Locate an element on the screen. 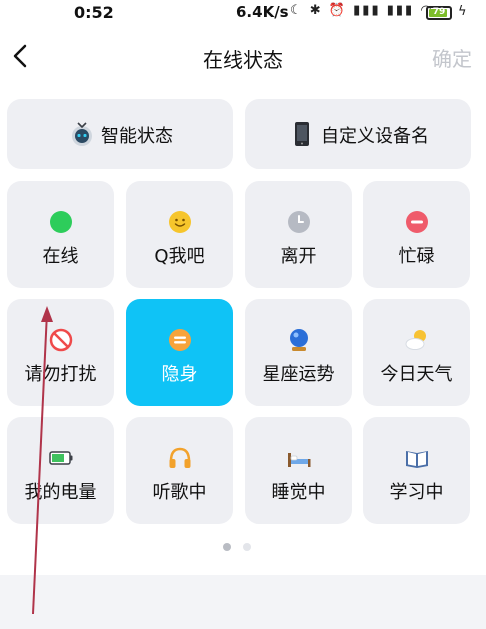  battery-icon: 79 is located at coordinates (439, 13).